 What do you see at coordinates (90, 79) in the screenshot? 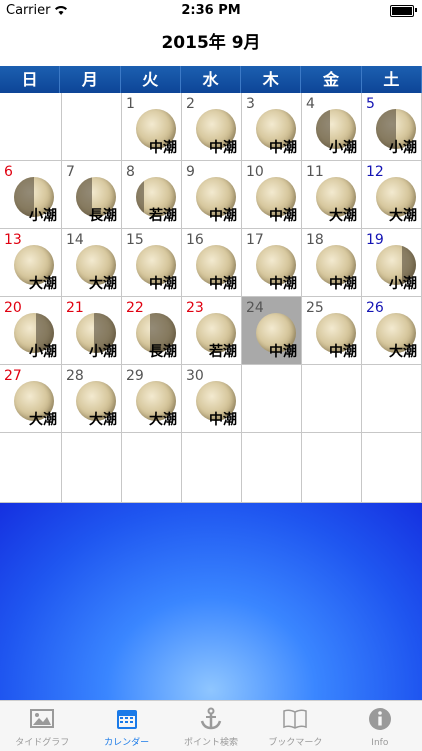
I see `weekday-label: 月` at bounding box center [90, 79].